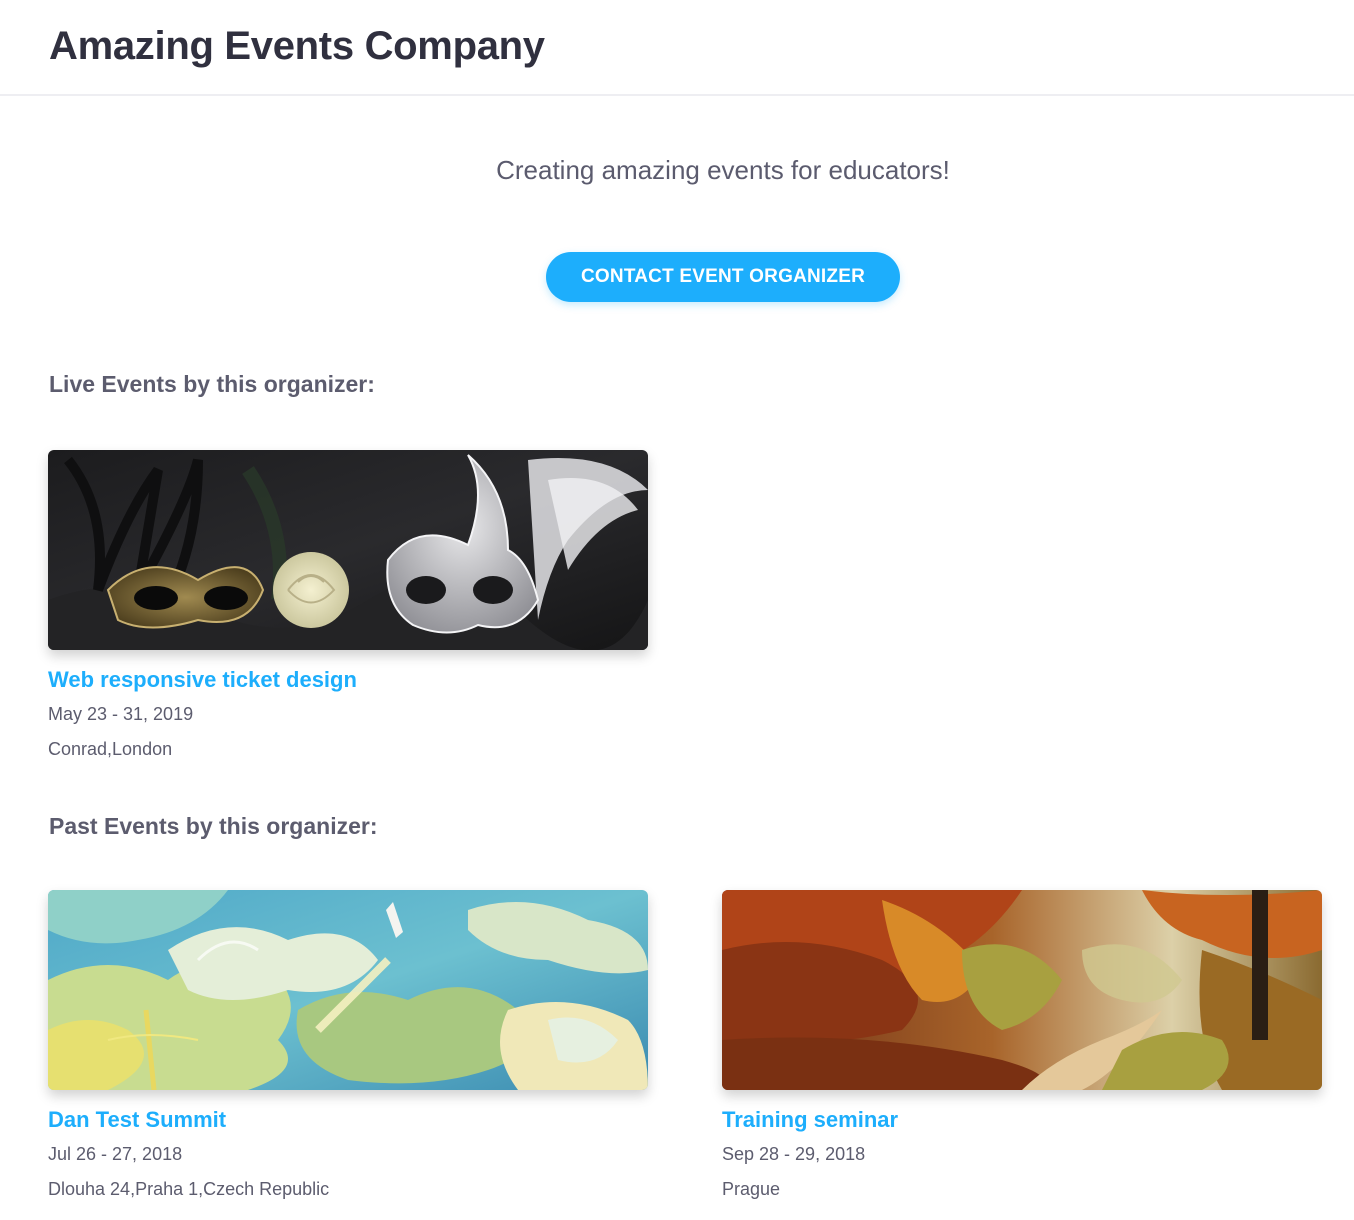 The height and width of the screenshot is (1220, 1354). What do you see at coordinates (348, 990) in the screenshot?
I see `event-image-painted-sky` at bounding box center [348, 990].